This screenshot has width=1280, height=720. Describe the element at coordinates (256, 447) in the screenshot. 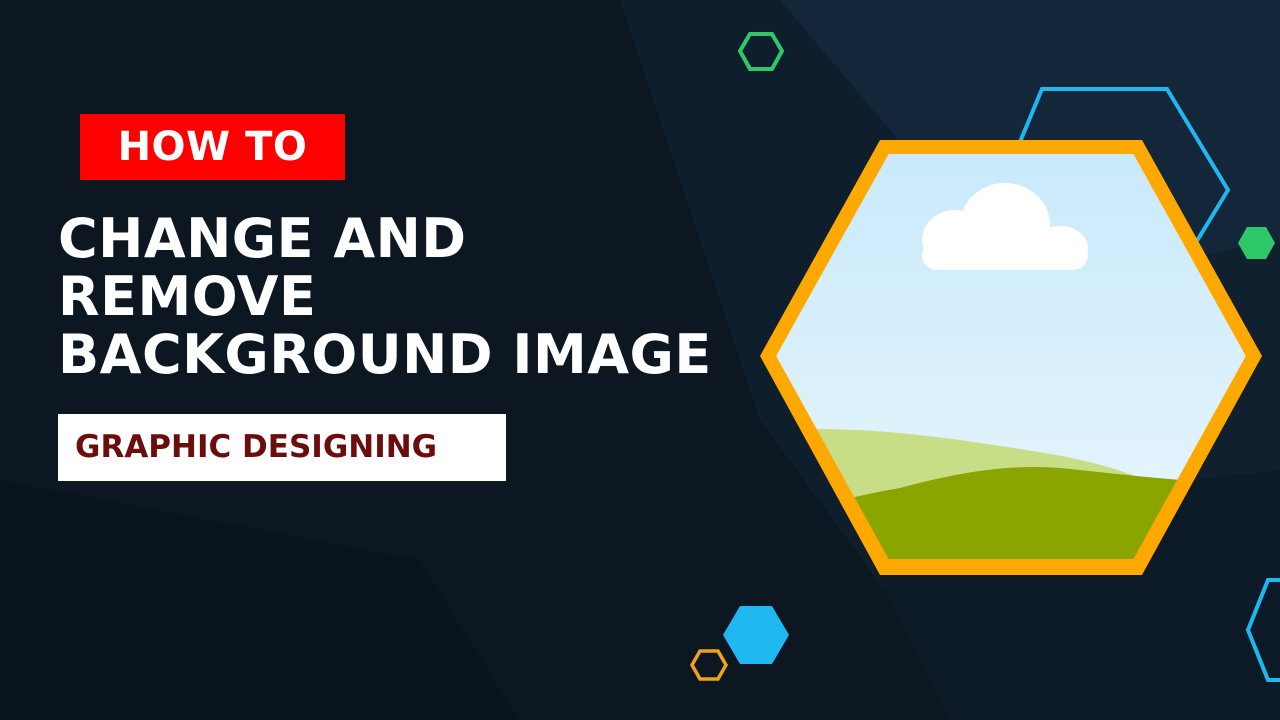

I see `category-text: GRAPHIC DESIGNING` at that location.